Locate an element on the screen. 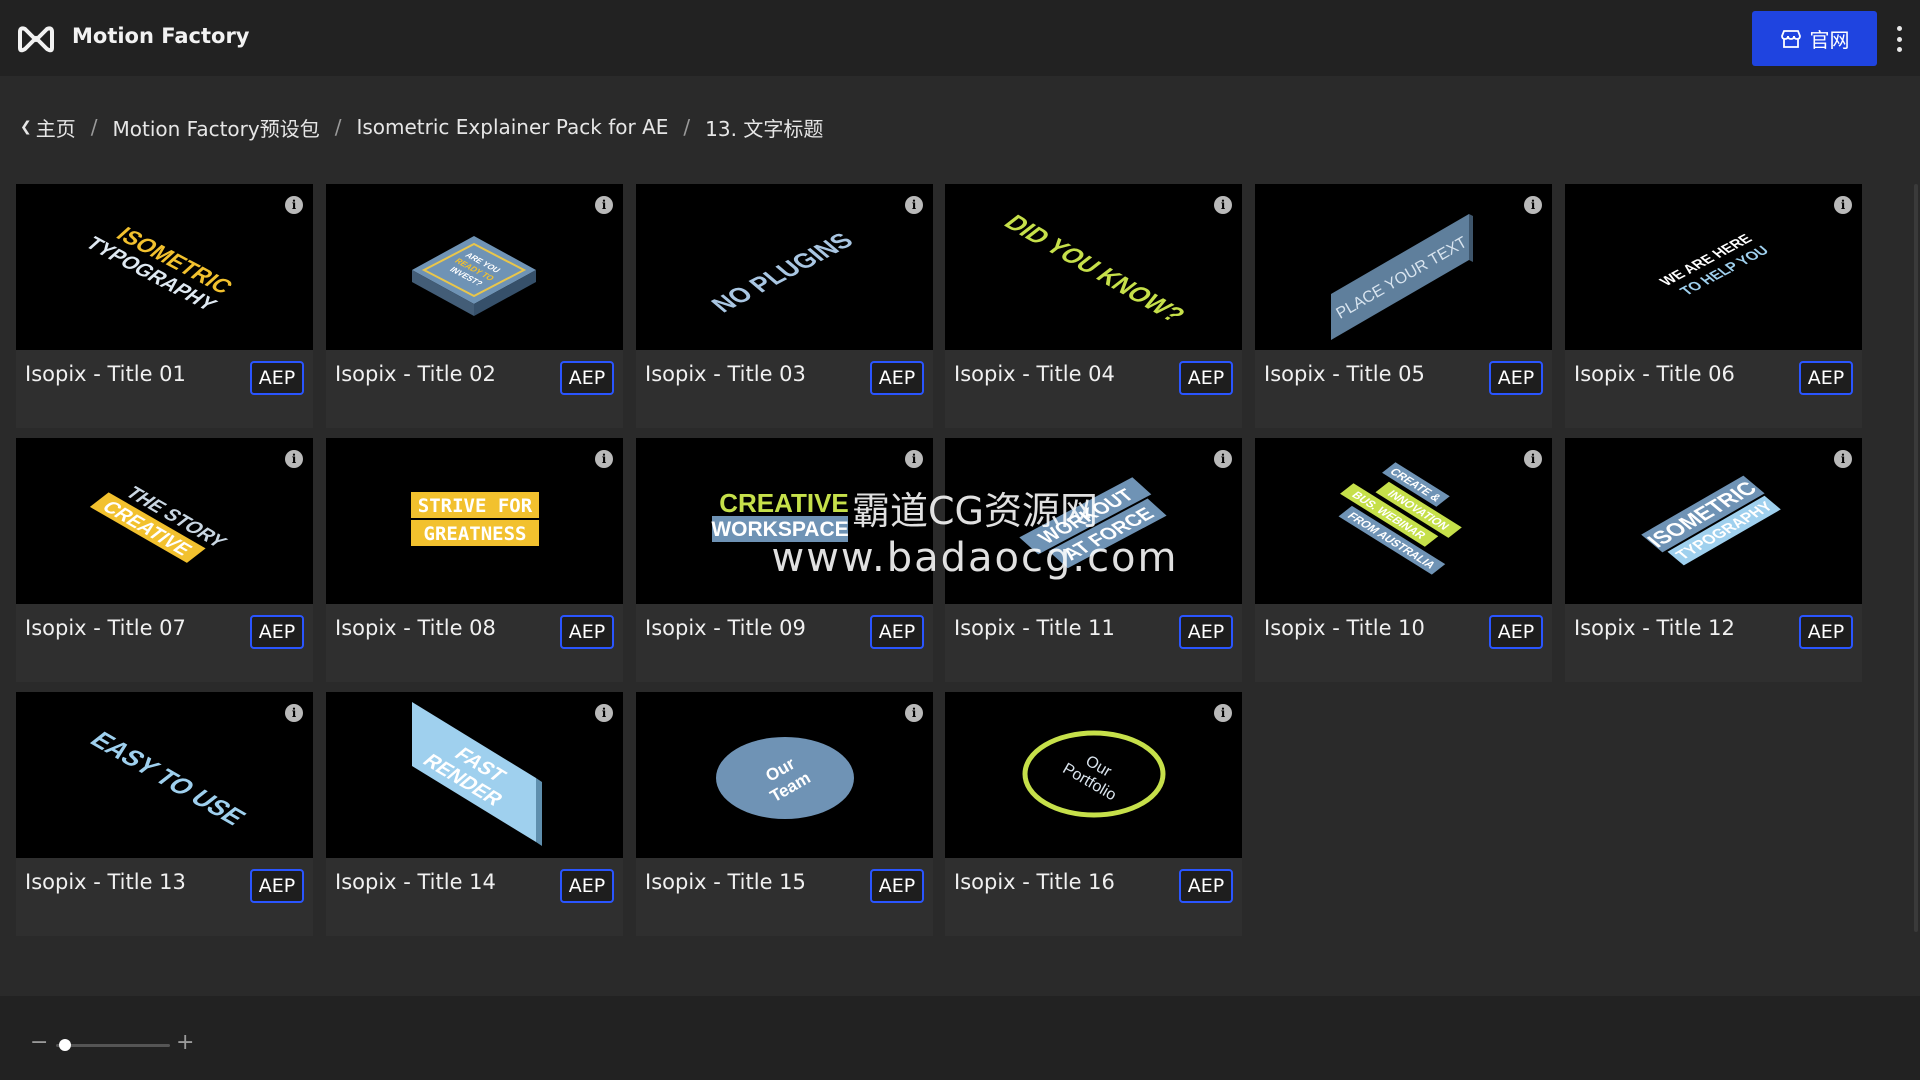 Image resolution: width=1920 pixels, height=1080 pixels. official-site-button: 官网 is located at coordinates (1814, 38).